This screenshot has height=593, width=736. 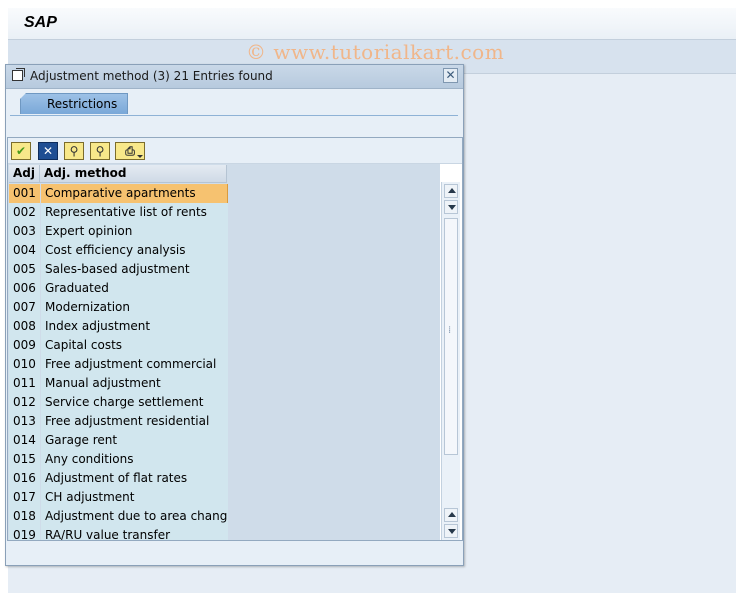 I want to click on column-header-adj: Adj, so click(x=24, y=174).